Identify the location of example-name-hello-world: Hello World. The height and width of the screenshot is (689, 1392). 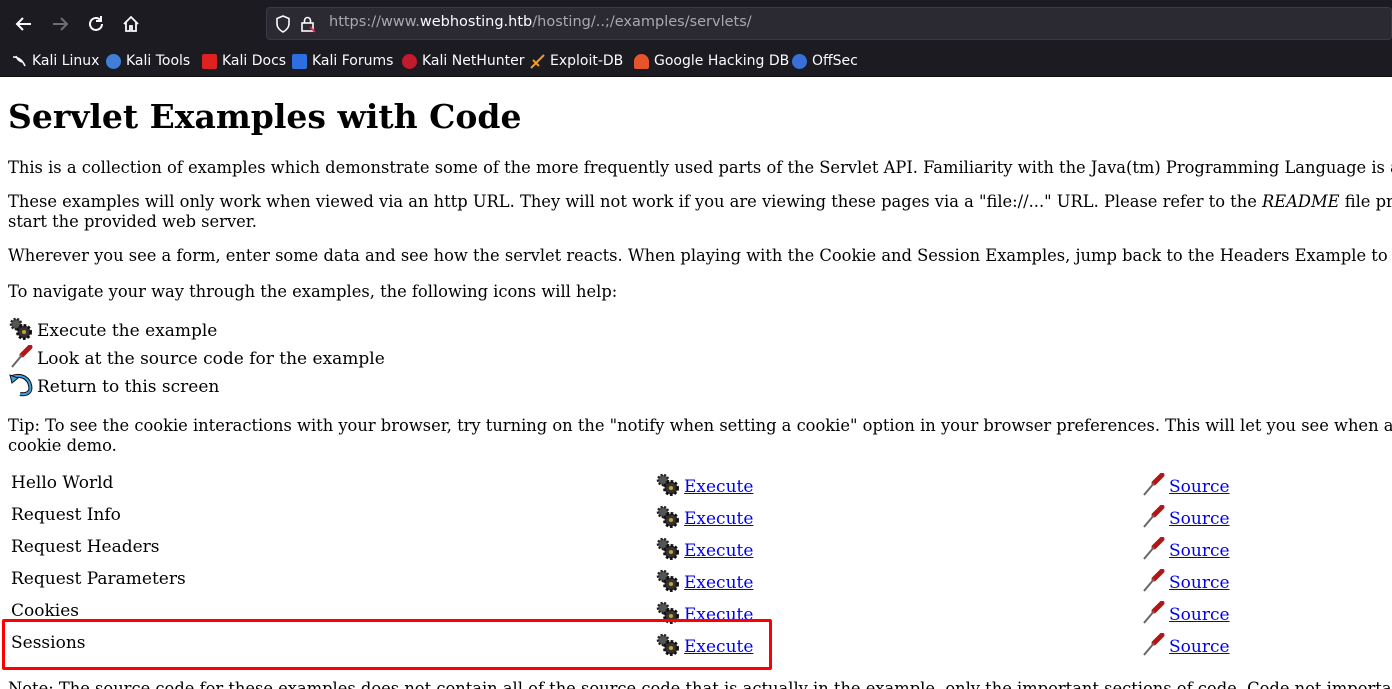
(62, 483).